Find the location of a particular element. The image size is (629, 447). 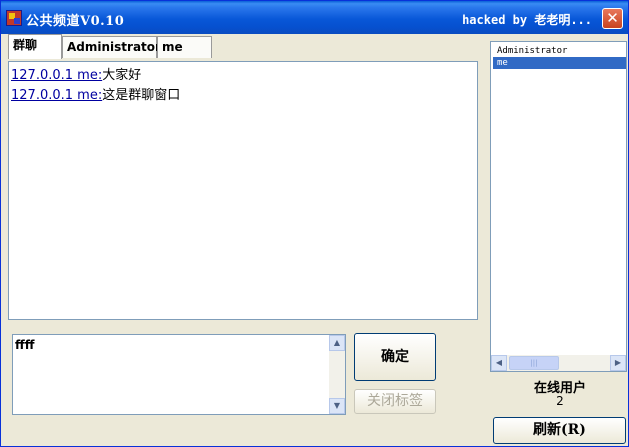

user-list-item: Administrator is located at coordinates (559, 51).